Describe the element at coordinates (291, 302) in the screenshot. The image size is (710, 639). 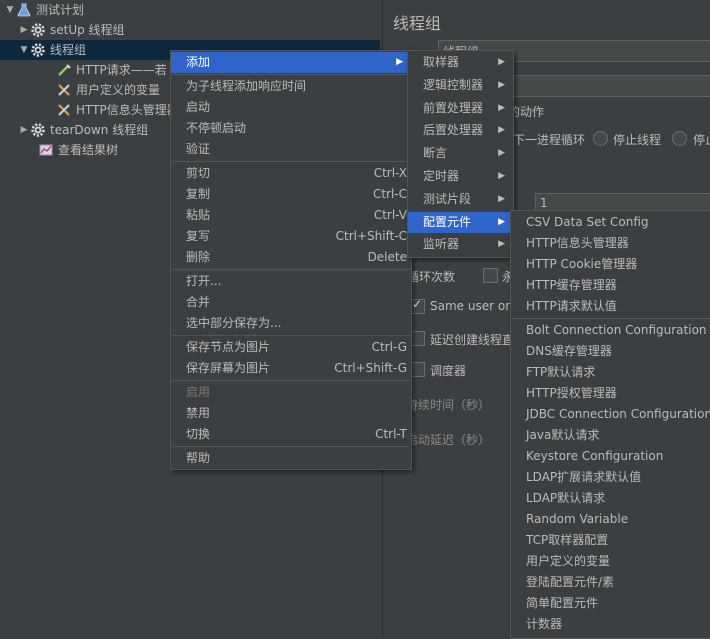
I see `context-menu-item-14: 合并` at that location.